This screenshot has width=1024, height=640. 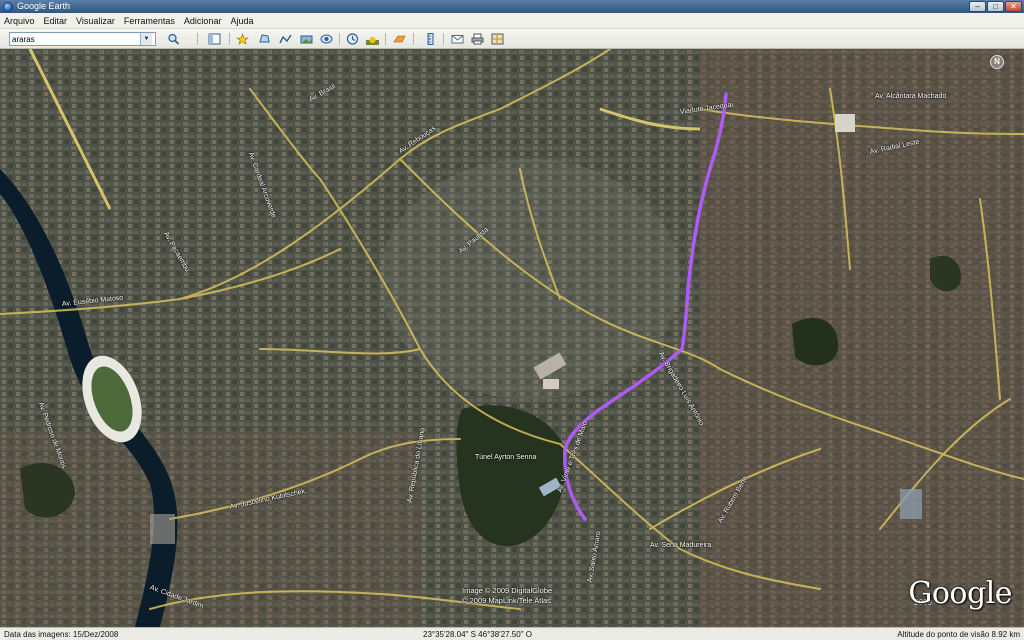 What do you see at coordinates (44, 6) in the screenshot?
I see `window-title: Google Earth` at bounding box center [44, 6].